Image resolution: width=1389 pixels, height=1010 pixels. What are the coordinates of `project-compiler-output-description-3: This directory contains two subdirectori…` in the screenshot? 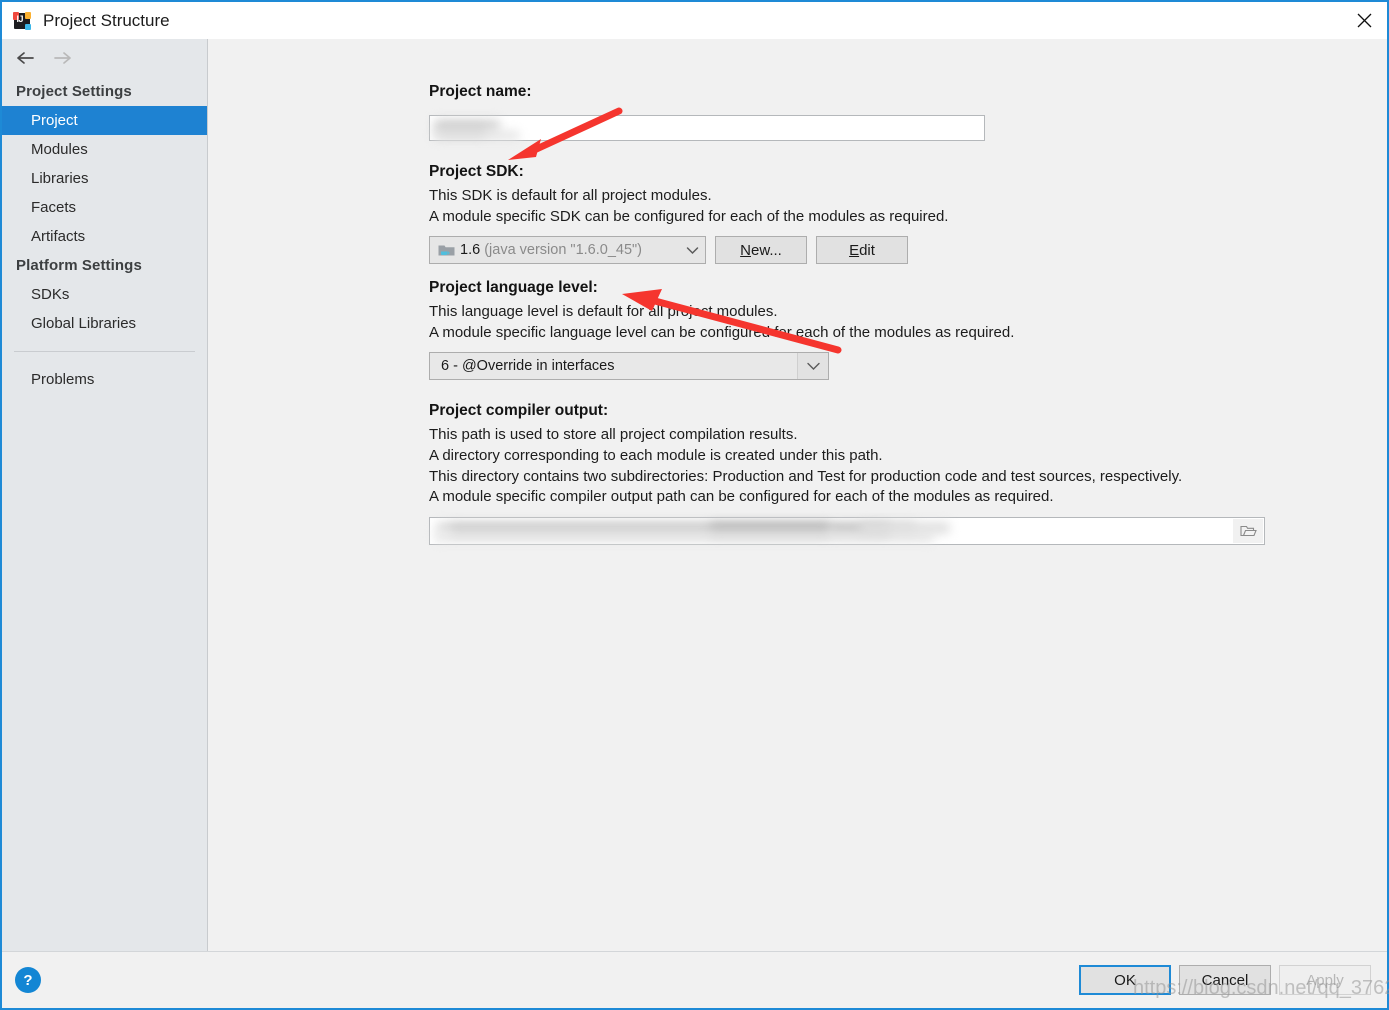 It's located at (806, 476).